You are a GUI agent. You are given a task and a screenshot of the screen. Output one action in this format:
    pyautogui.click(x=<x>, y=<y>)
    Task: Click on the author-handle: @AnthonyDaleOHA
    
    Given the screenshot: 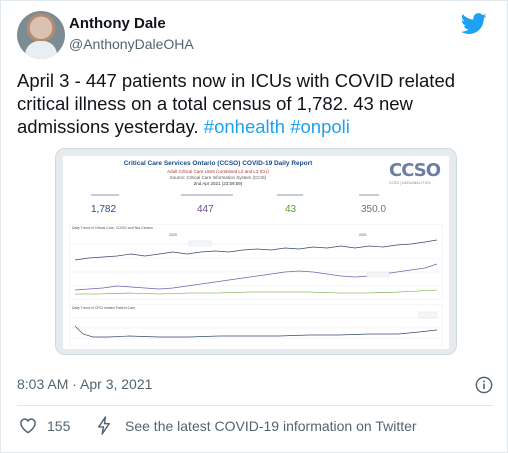 What is the action you would take?
    pyautogui.click(x=131, y=44)
    